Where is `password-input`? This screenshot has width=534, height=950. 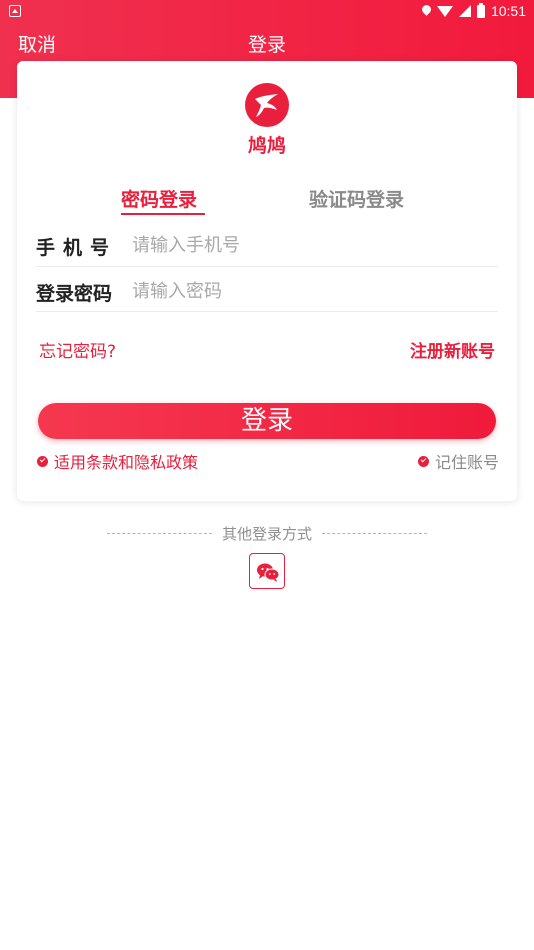
password-input is located at coordinates (314, 291).